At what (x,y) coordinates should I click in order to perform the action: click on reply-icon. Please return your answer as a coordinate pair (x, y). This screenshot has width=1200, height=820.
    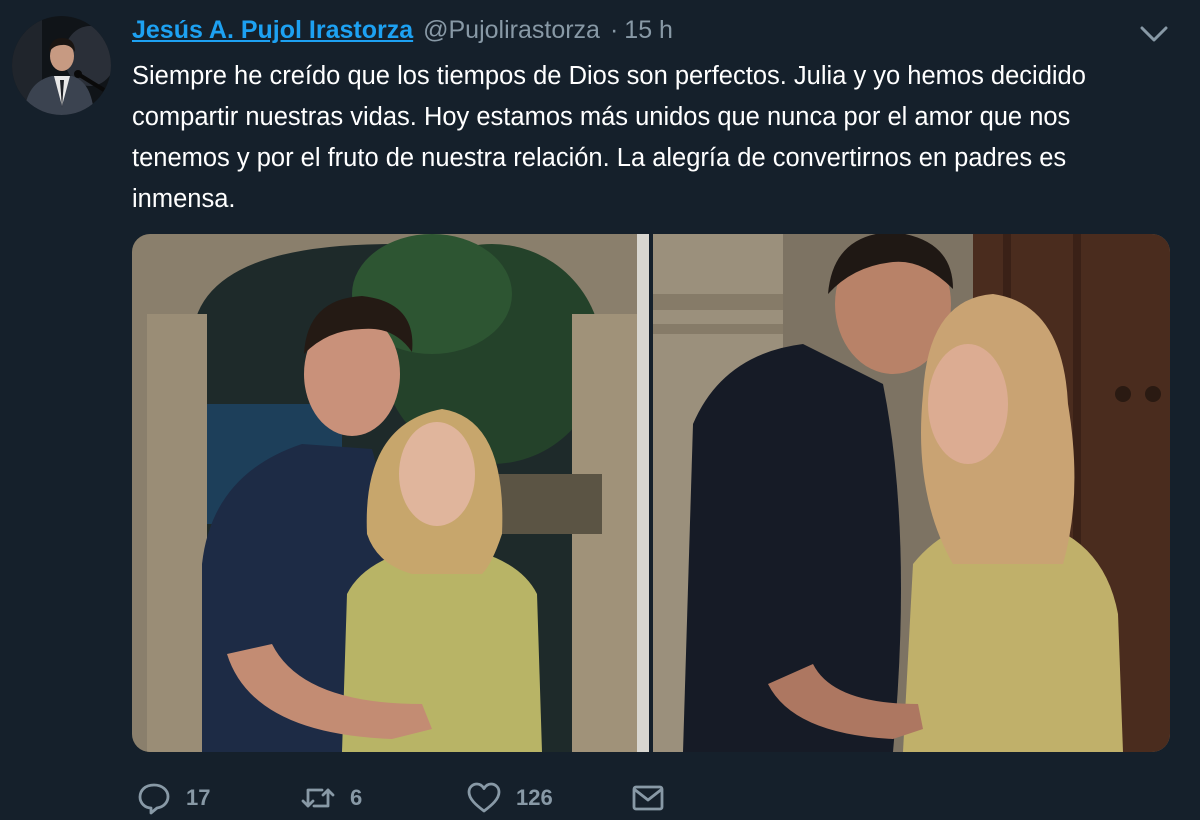
    Looking at the image, I should click on (154, 799).